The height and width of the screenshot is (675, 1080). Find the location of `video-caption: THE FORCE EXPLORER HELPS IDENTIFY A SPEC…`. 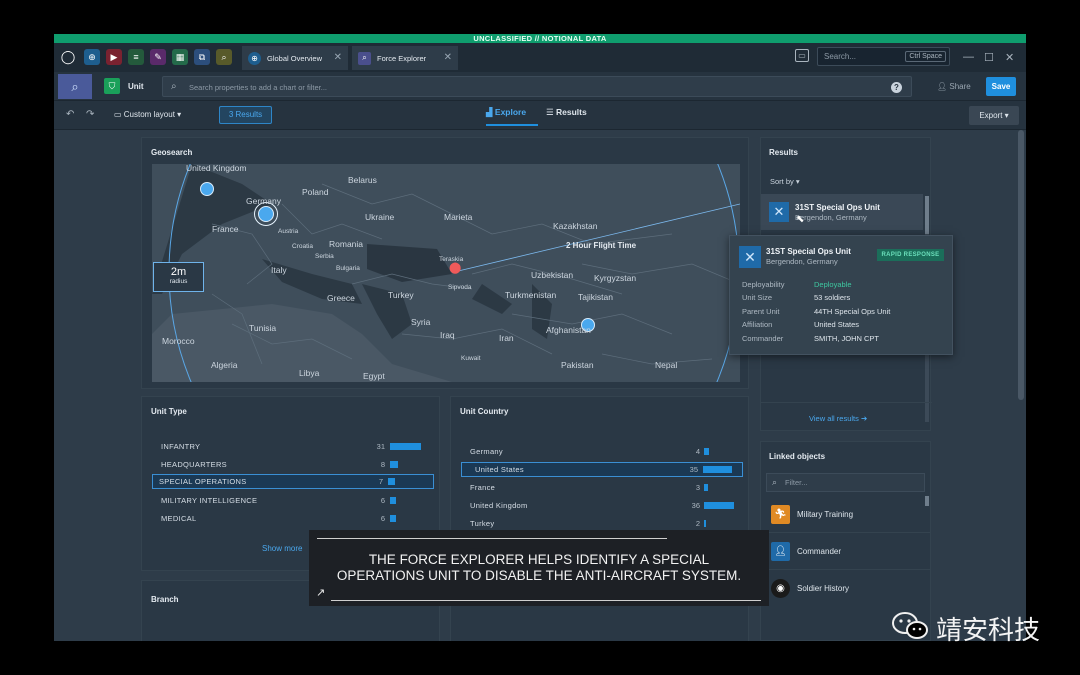

video-caption: THE FORCE EXPLORER HELPS IDENTIFY A SPEC… is located at coordinates (539, 568).